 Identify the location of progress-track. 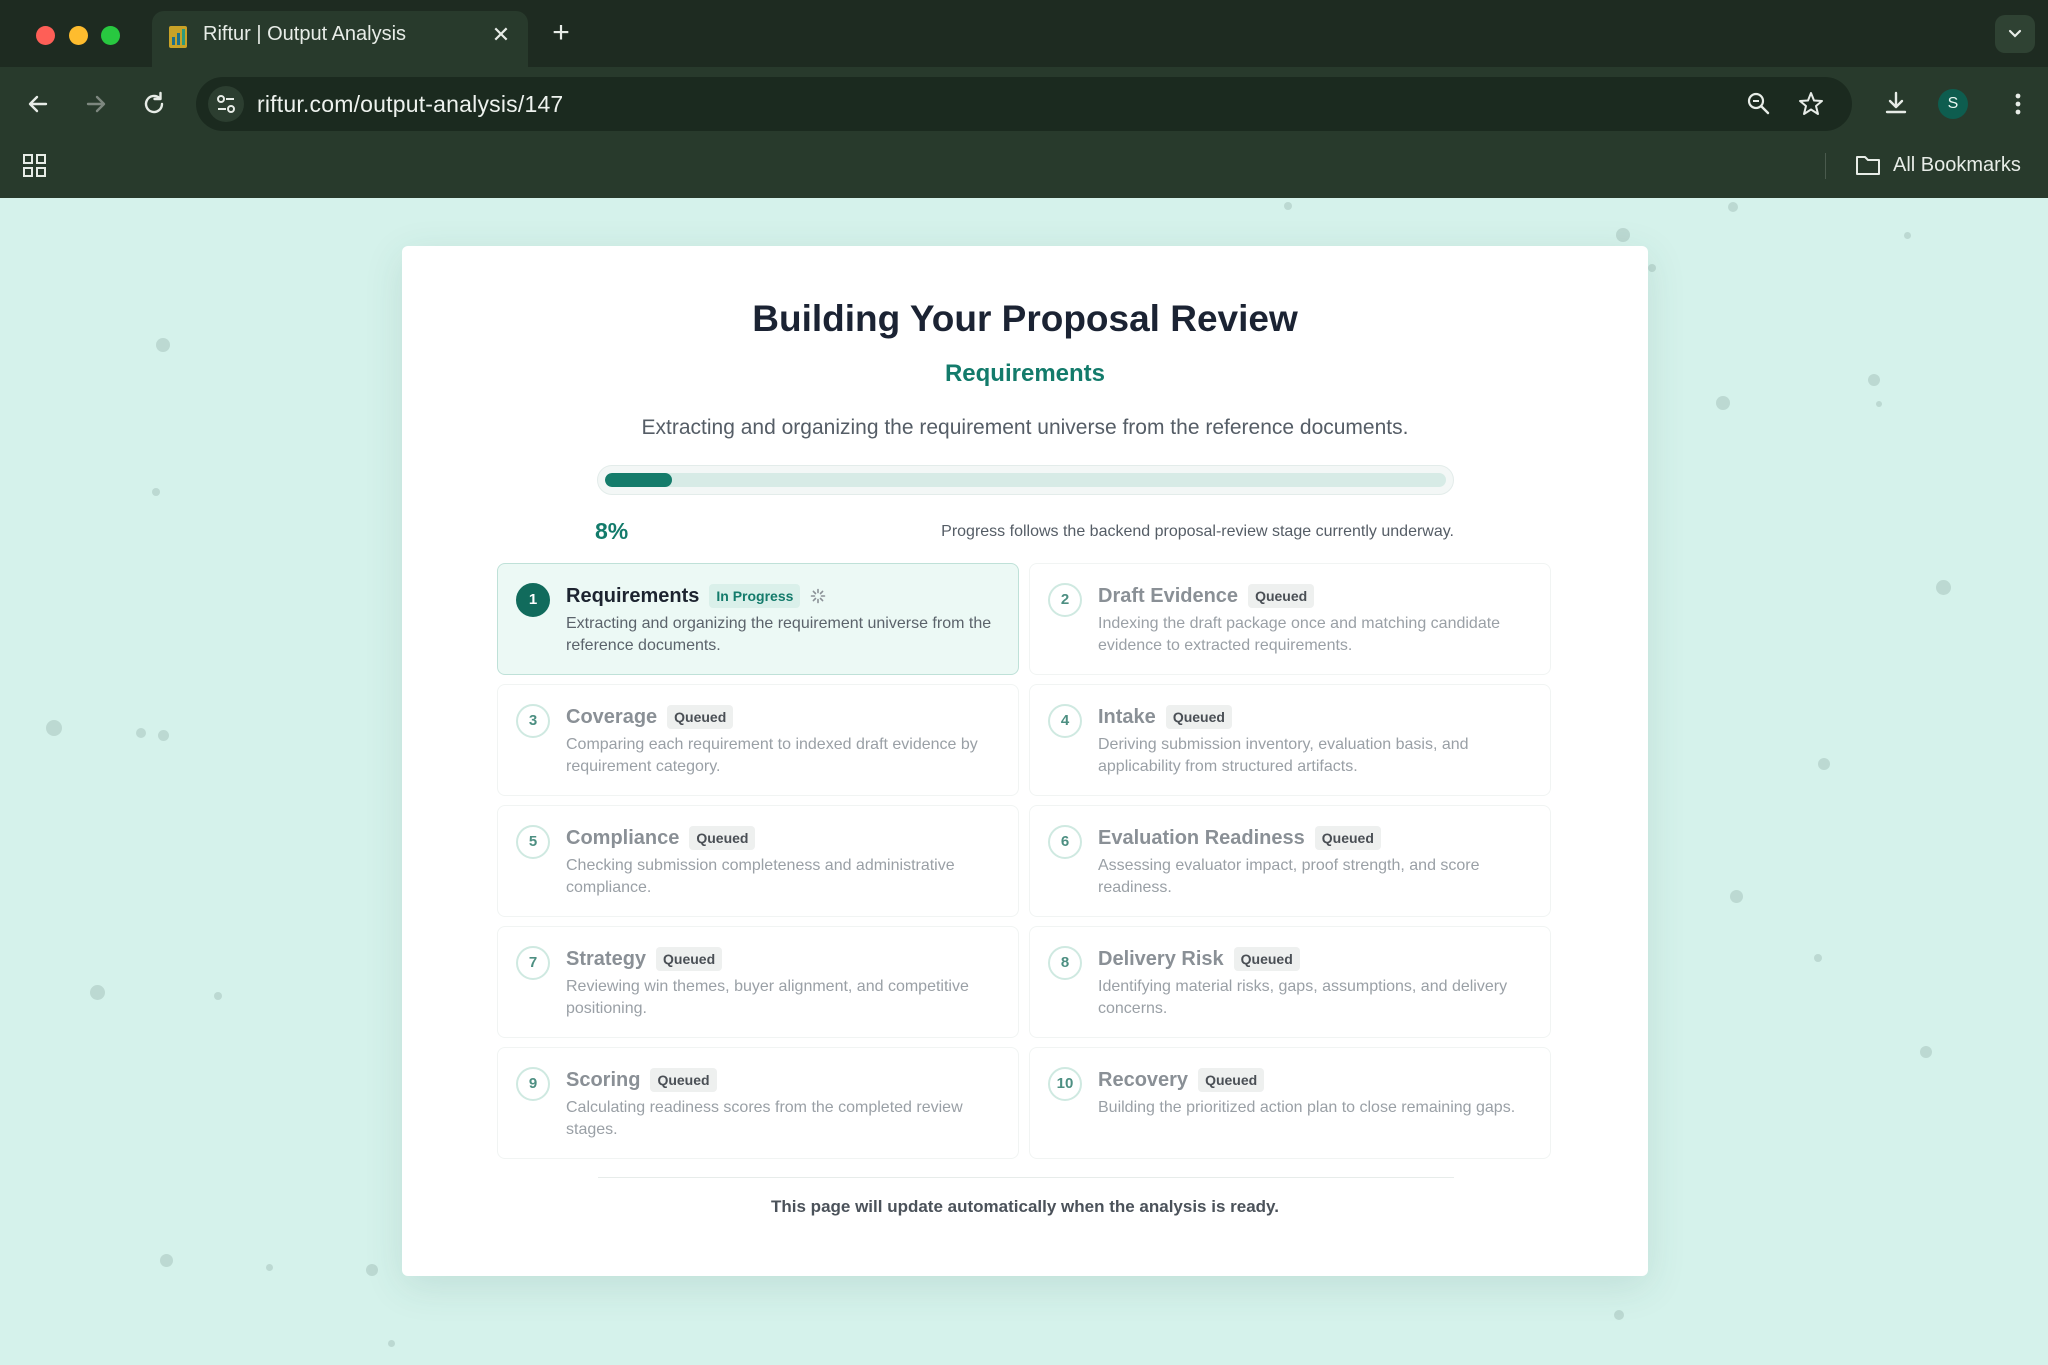
(1025, 480).